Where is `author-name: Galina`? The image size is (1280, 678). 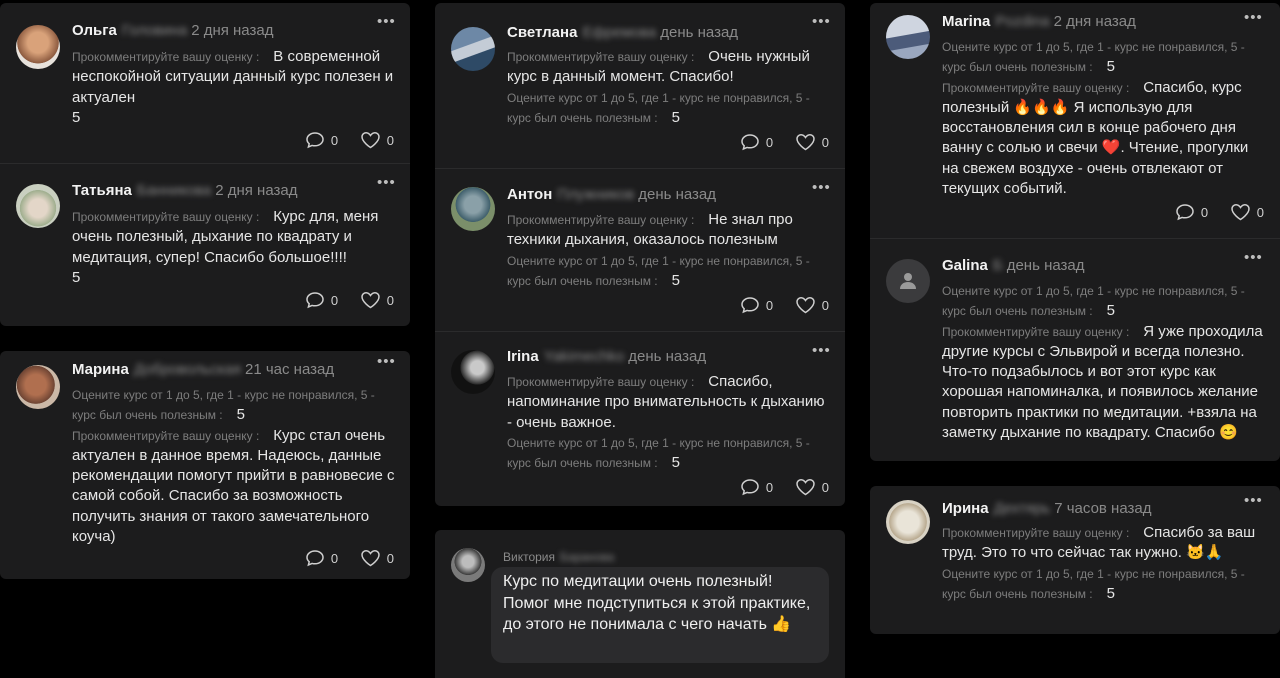 author-name: Galina is located at coordinates (965, 265).